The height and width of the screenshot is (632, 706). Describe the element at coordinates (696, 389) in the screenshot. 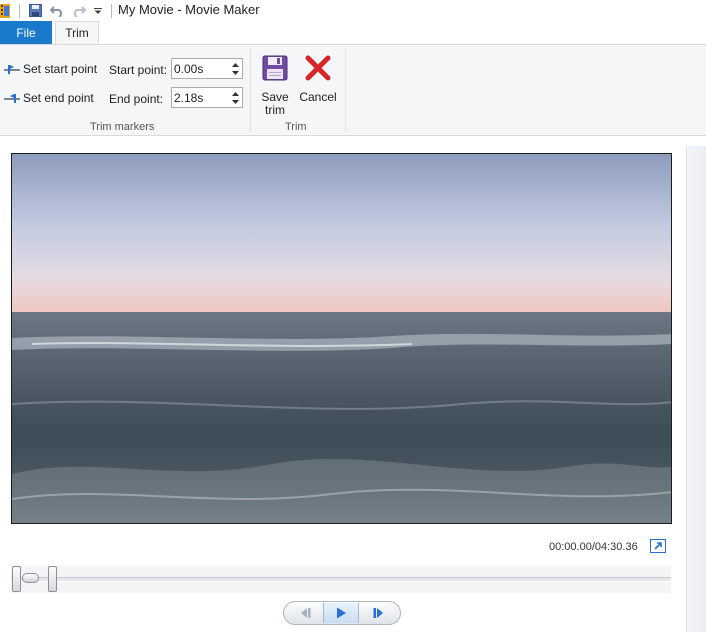

I see `storyboard-pane-edge` at that location.